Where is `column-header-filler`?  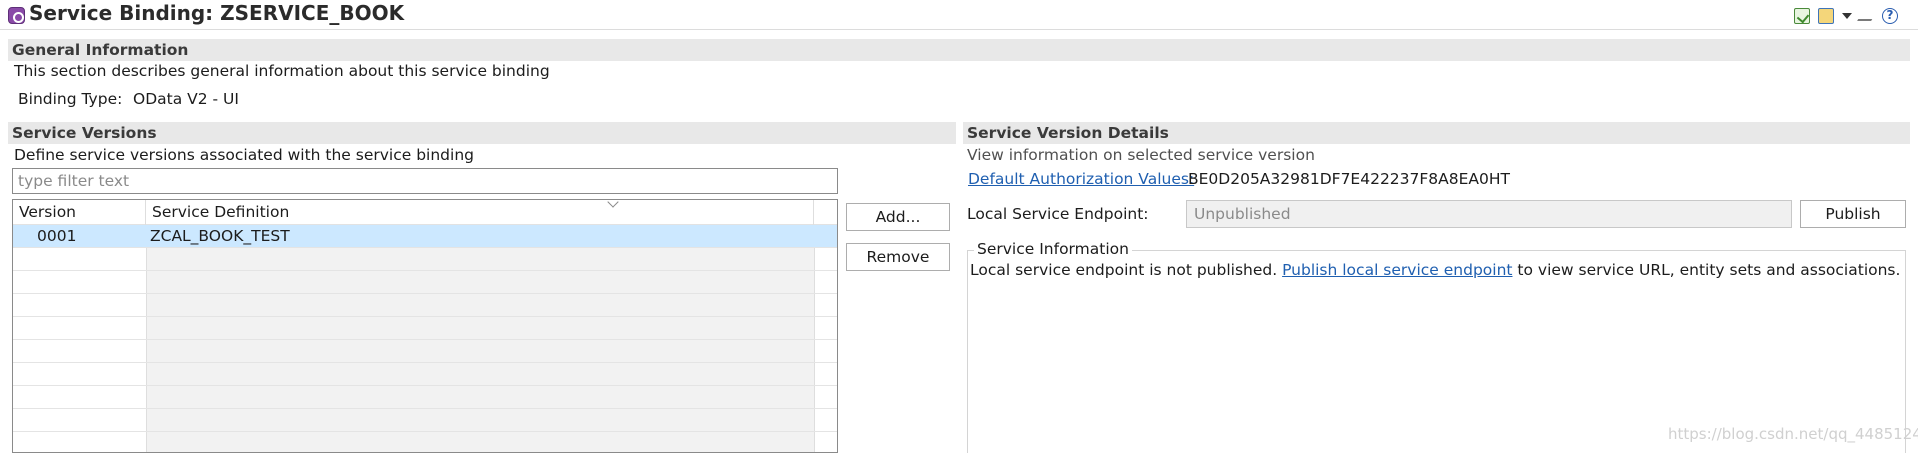
column-header-filler is located at coordinates (825, 212).